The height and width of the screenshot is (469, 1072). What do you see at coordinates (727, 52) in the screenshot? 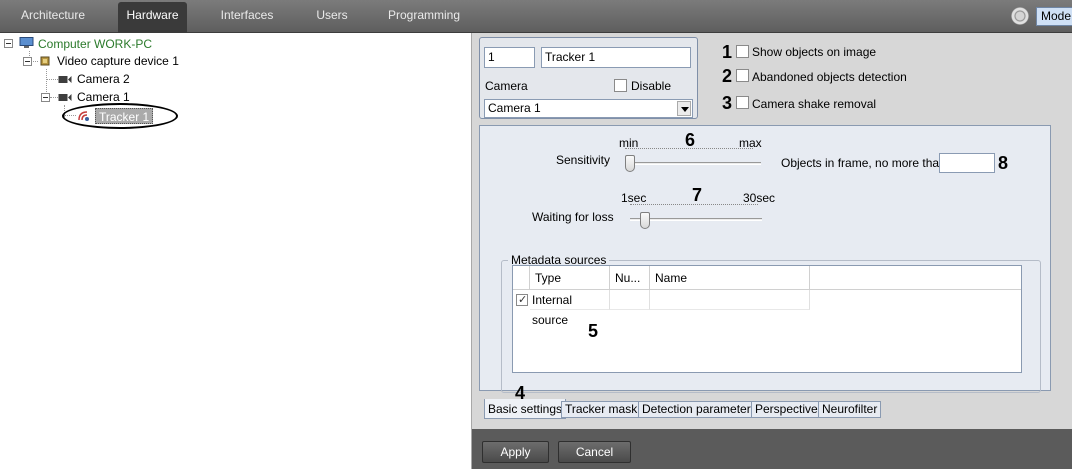
I see `callout-1: 1` at bounding box center [727, 52].